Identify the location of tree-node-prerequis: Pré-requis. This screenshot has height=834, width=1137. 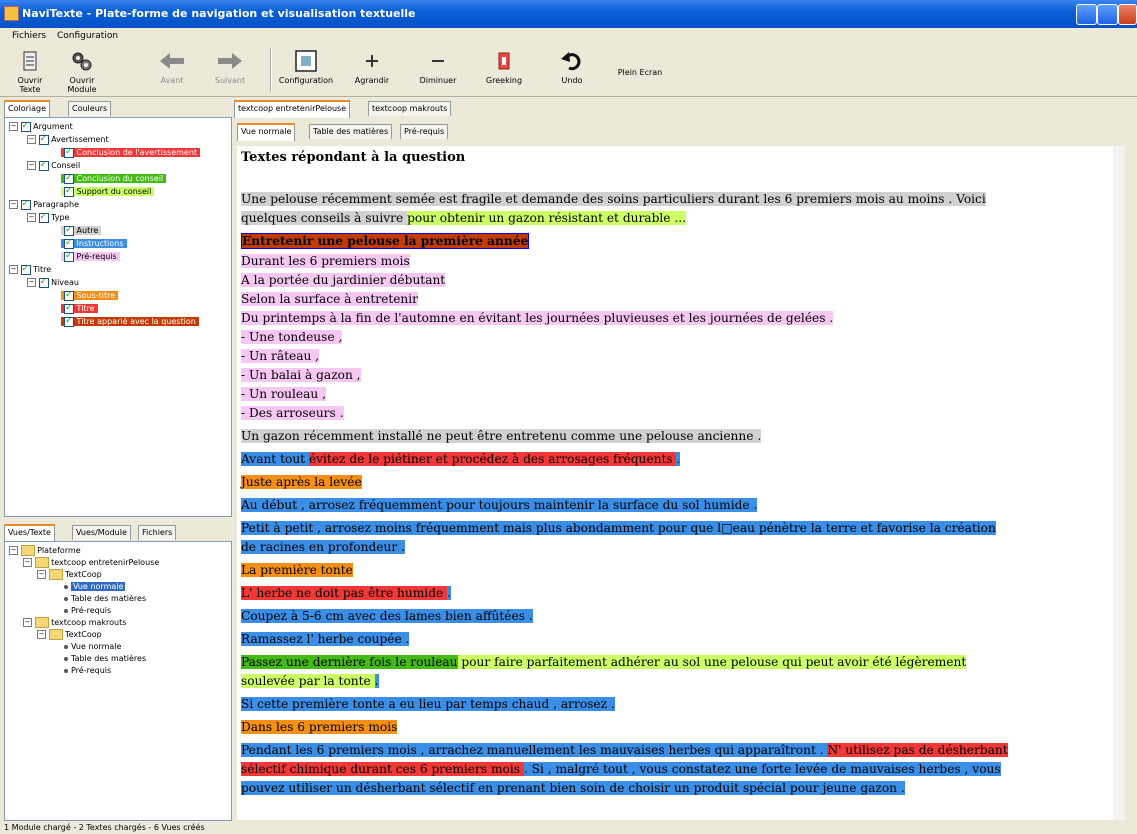
(89, 256).